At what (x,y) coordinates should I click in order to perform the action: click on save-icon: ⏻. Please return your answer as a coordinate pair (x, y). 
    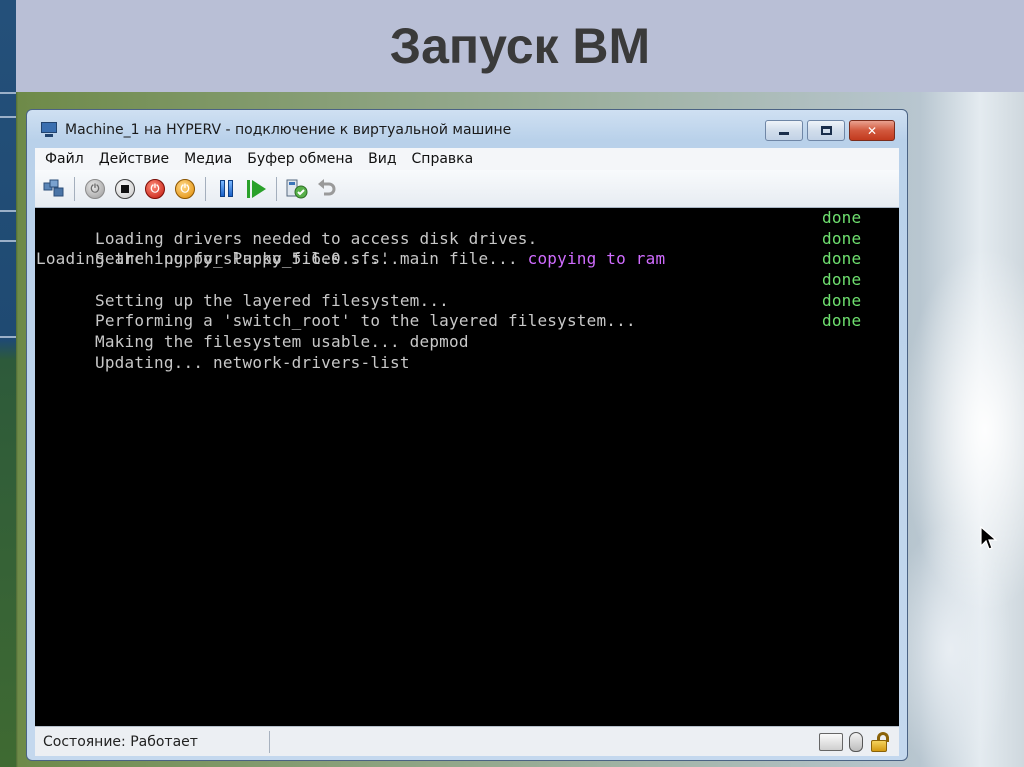
    Looking at the image, I should click on (185, 188).